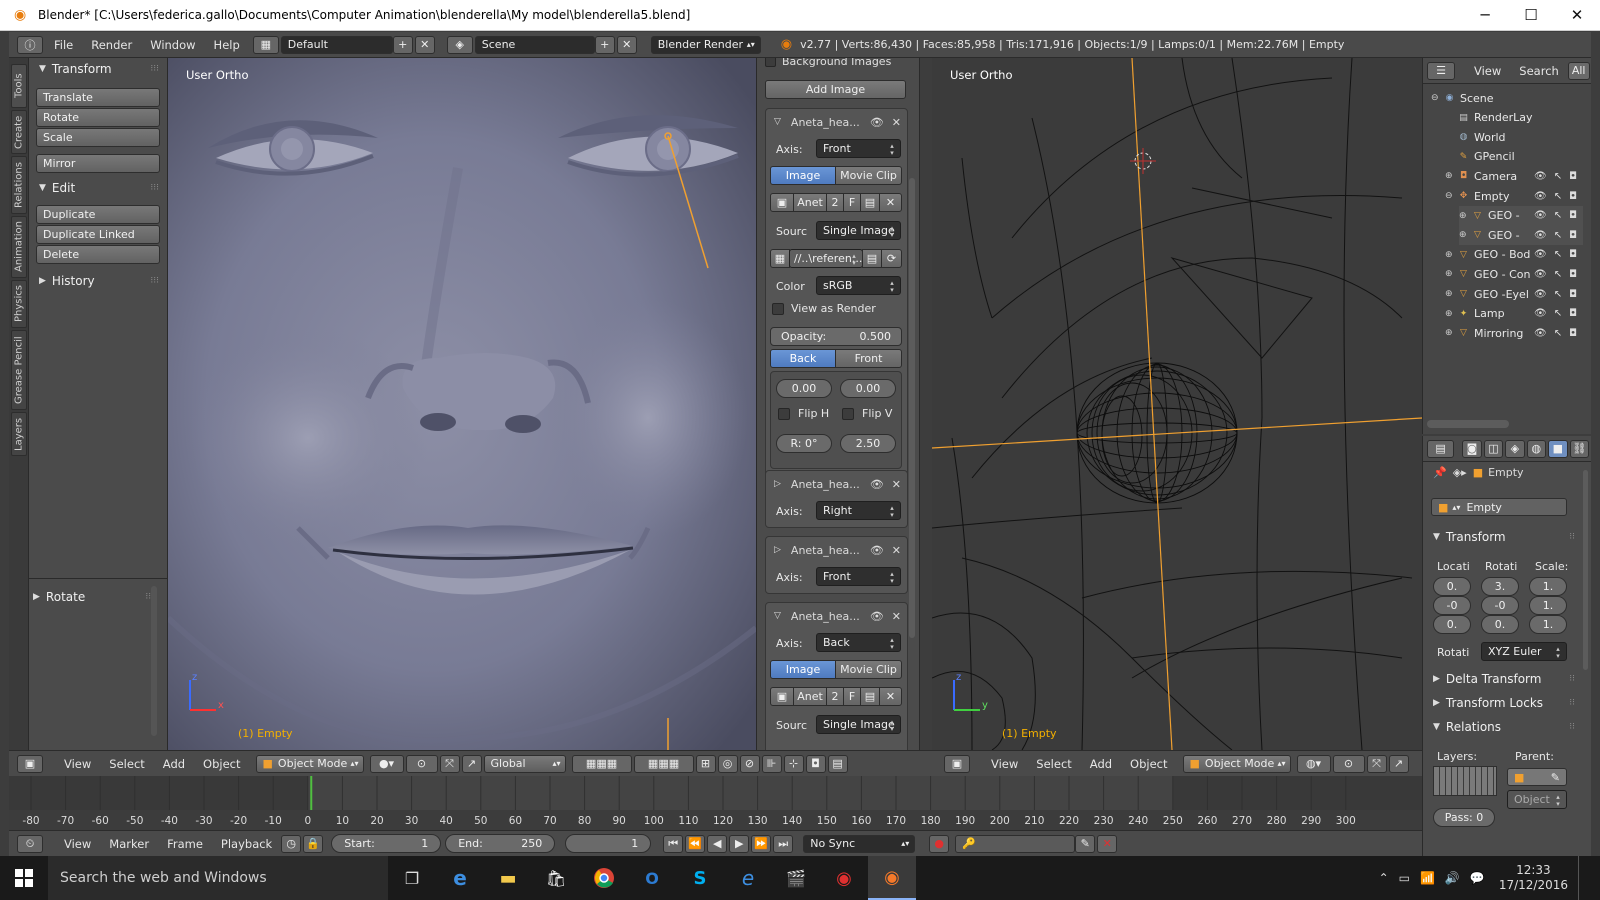  What do you see at coordinates (770, 62) in the screenshot?
I see `bg-images-checkbox` at bounding box center [770, 62].